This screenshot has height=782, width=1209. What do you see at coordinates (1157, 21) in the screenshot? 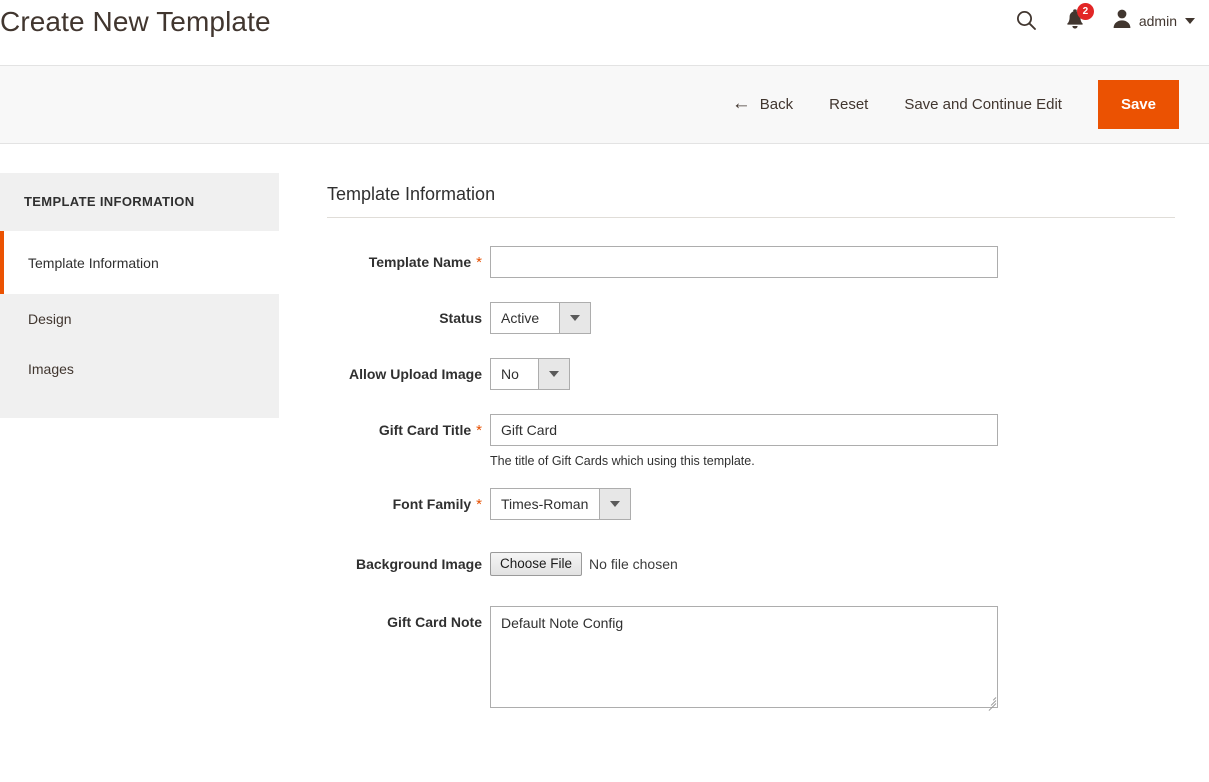
I see `user-name: admin` at bounding box center [1157, 21].